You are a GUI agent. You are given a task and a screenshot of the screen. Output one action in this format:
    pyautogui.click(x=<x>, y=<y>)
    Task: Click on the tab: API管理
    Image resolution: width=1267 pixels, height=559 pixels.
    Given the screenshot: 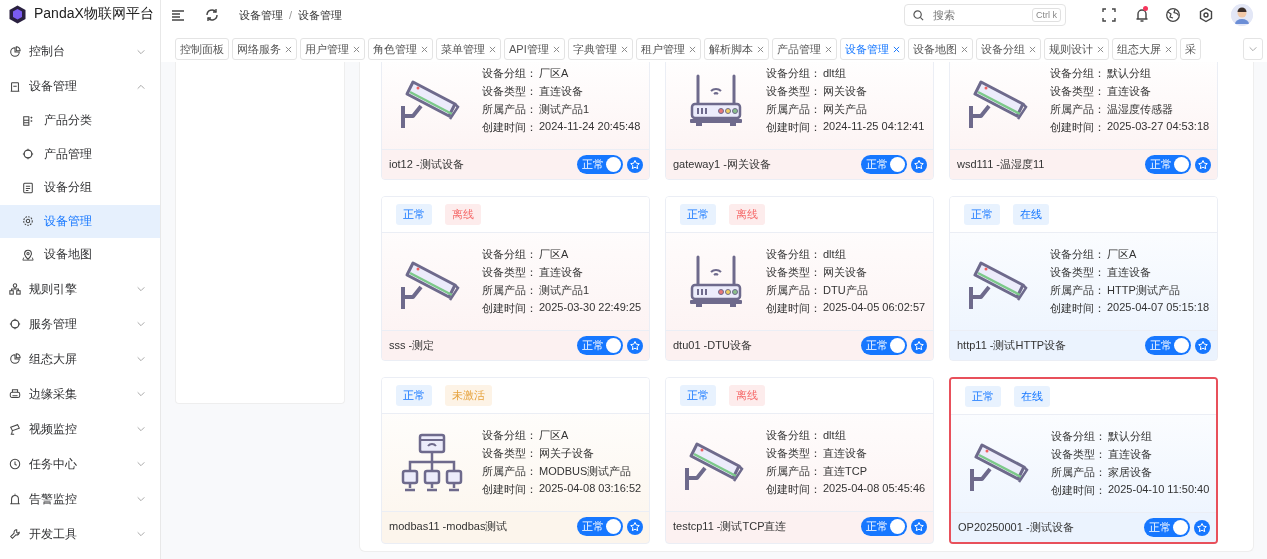 What is the action you would take?
    pyautogui.click(x=534, y=49)
    